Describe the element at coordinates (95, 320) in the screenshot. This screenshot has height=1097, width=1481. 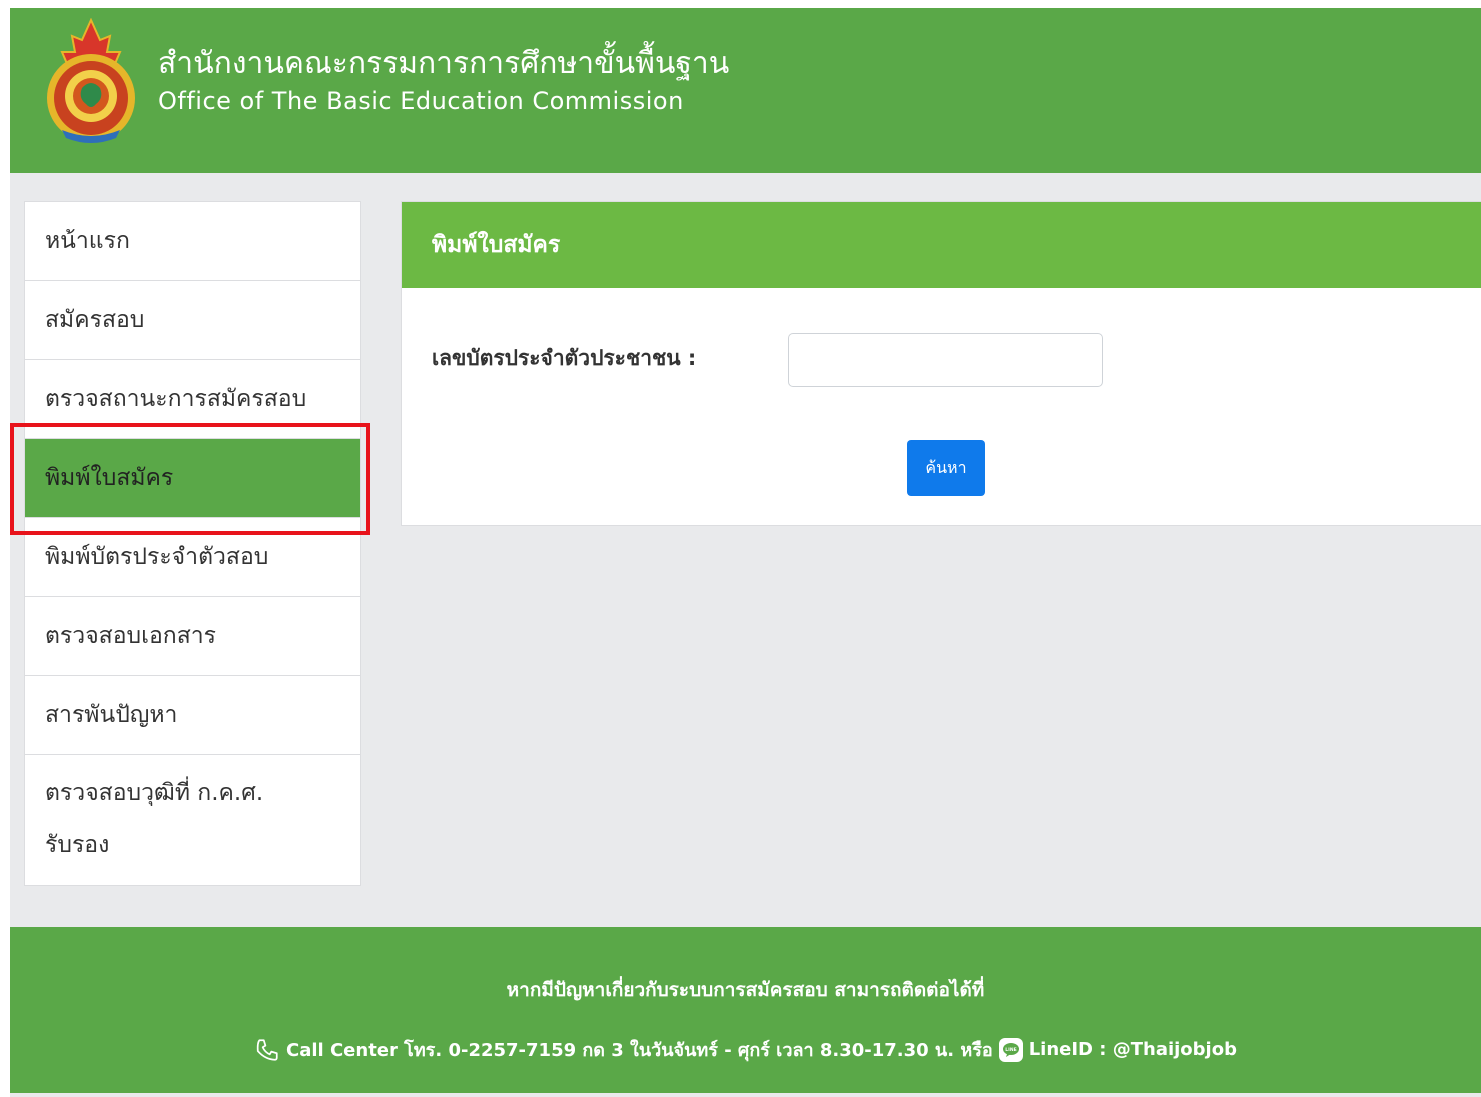
I see `sidebar-item-label: สมัครสอบ` at that location.